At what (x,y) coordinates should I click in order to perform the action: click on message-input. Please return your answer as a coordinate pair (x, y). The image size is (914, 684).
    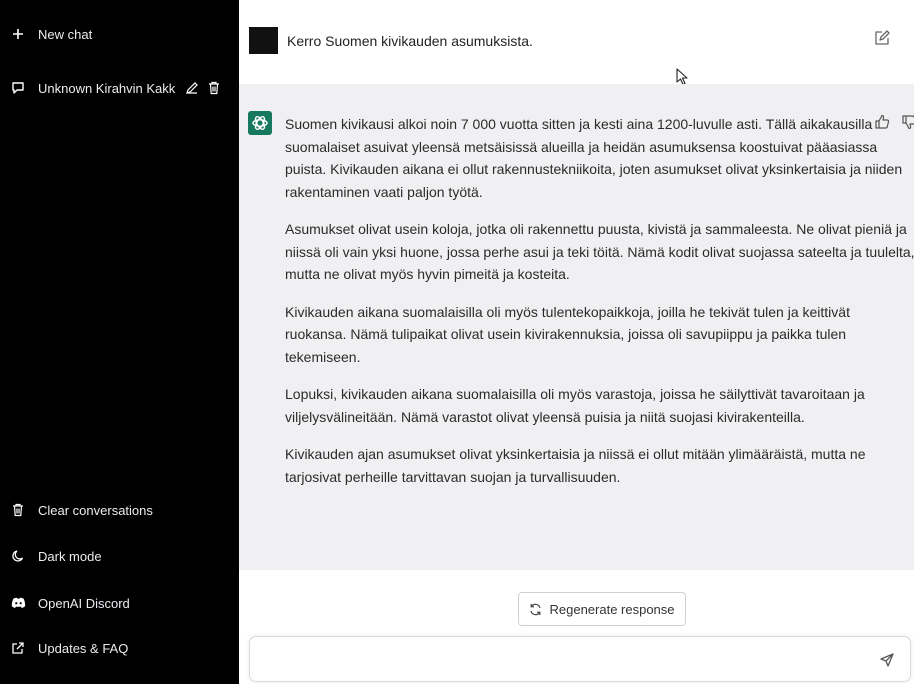
    Looking at the image, I should click on (564, 660).